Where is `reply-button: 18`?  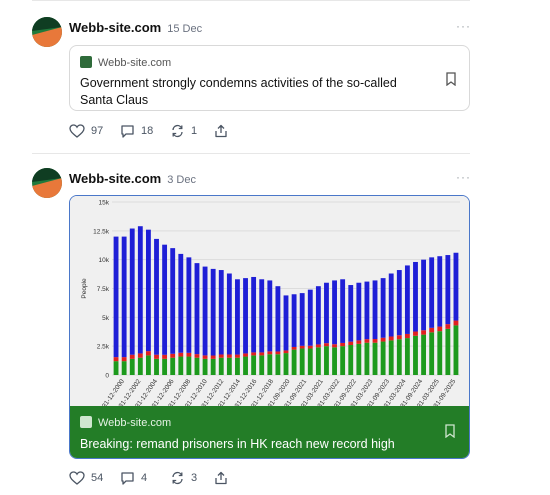
reply-button: 18 is located at coordinates (136, 131).